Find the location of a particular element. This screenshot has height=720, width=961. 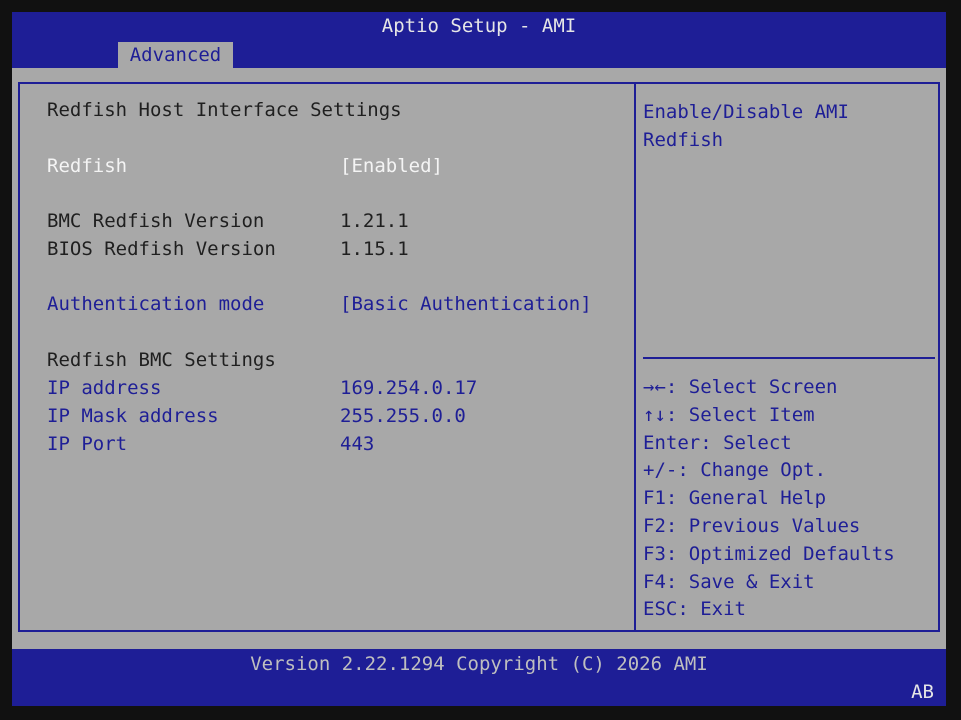

key-f4: F4: Save & Exit is located at coordinates (729, 581).